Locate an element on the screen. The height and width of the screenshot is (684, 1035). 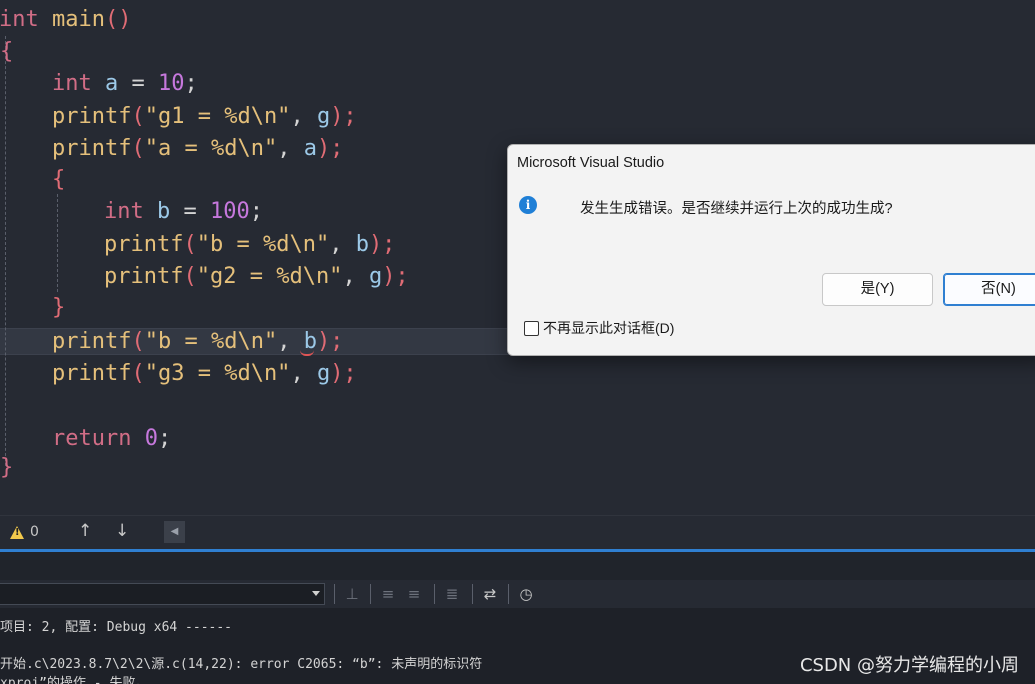
checkbox-box is located at coordinates (531, 328).